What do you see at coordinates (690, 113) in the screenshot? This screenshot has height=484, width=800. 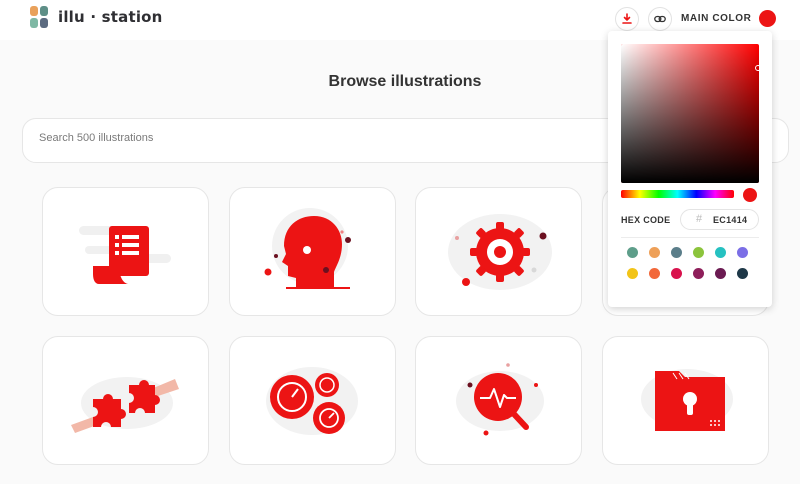 I see `saturation-value-area` at bounding box center [690, 113].